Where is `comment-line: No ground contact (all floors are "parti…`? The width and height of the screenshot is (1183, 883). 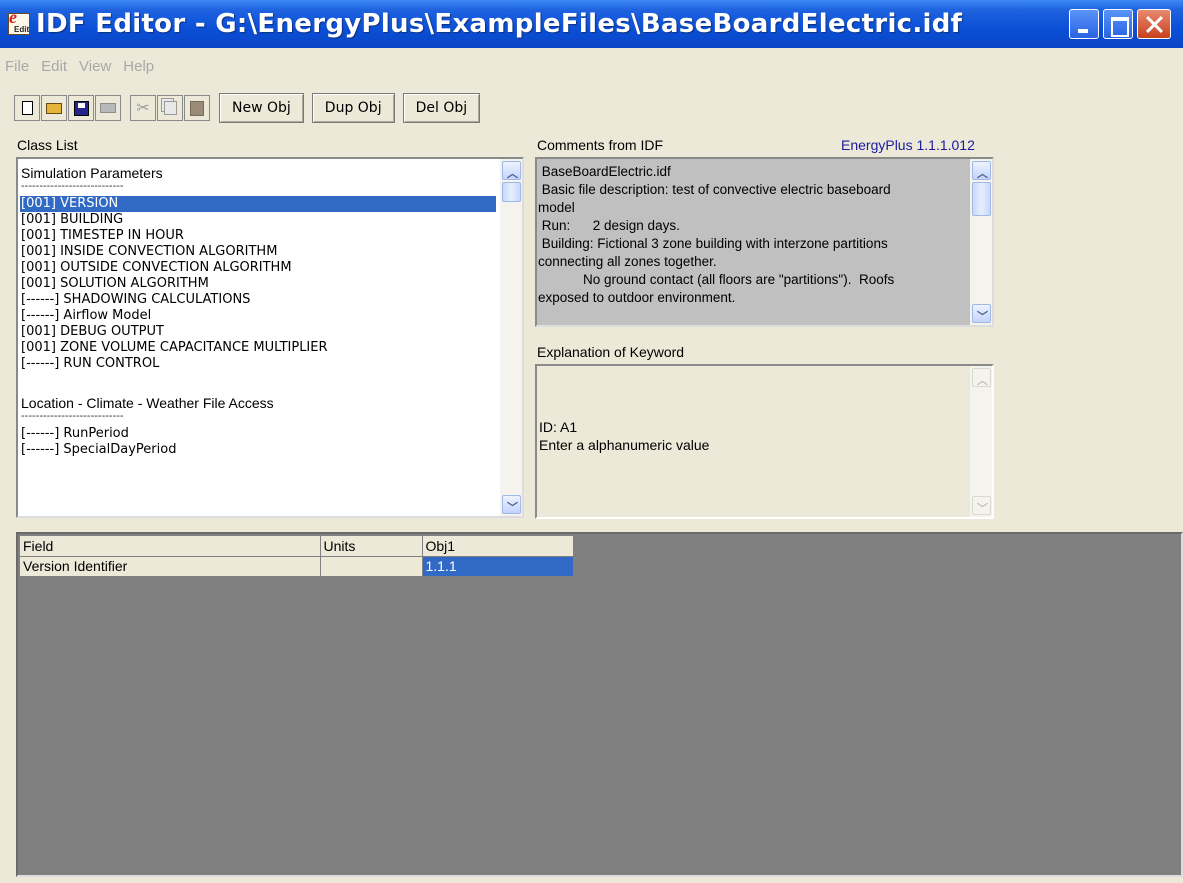 comment-line: No ground contact (all floors are "parti… is located at coordinates (716, 279).